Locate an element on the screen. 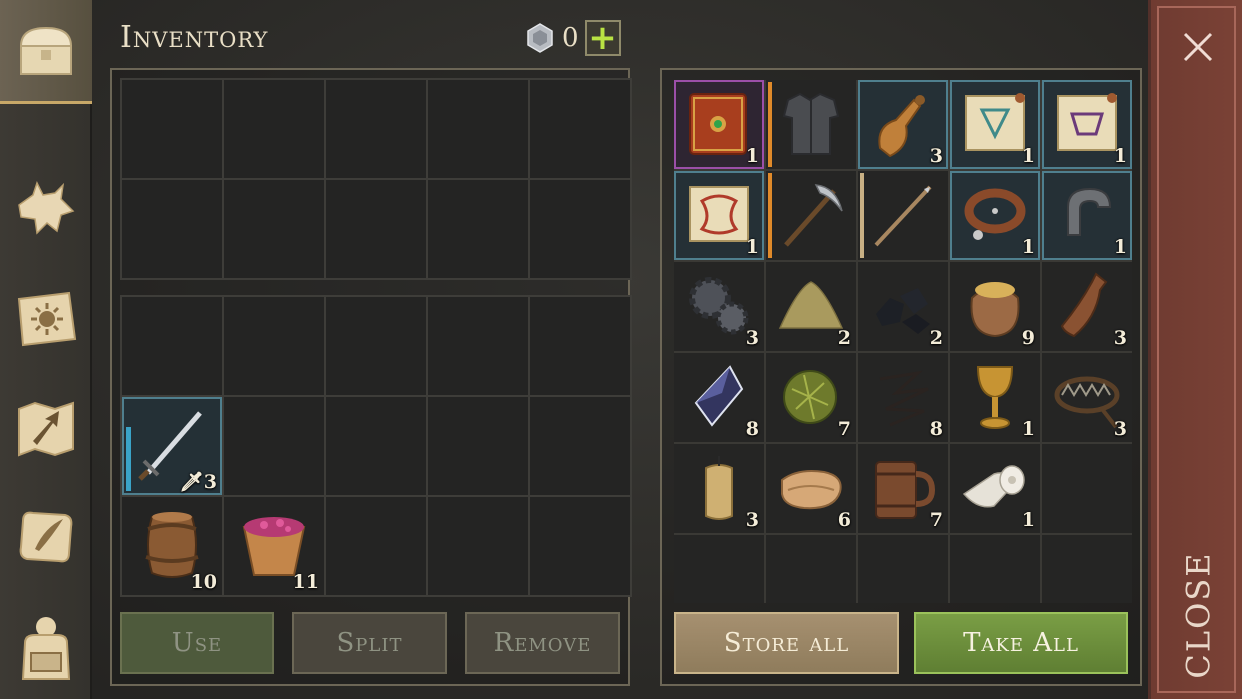  chest-slot-collar: 1 is located at coordinates (995, 215).